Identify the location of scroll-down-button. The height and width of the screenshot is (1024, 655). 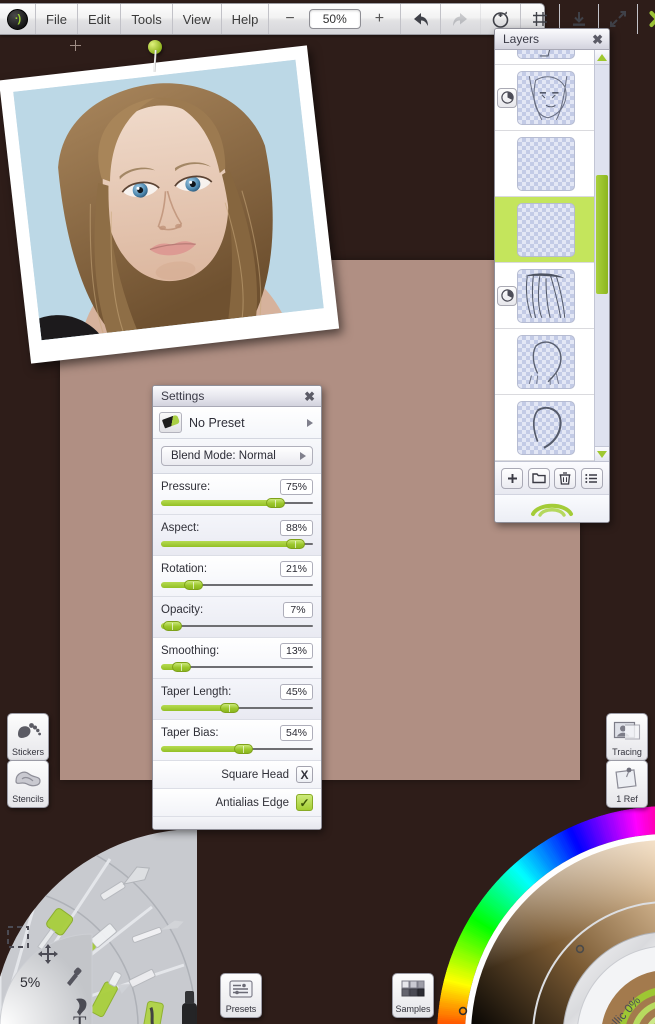
(602, 453).